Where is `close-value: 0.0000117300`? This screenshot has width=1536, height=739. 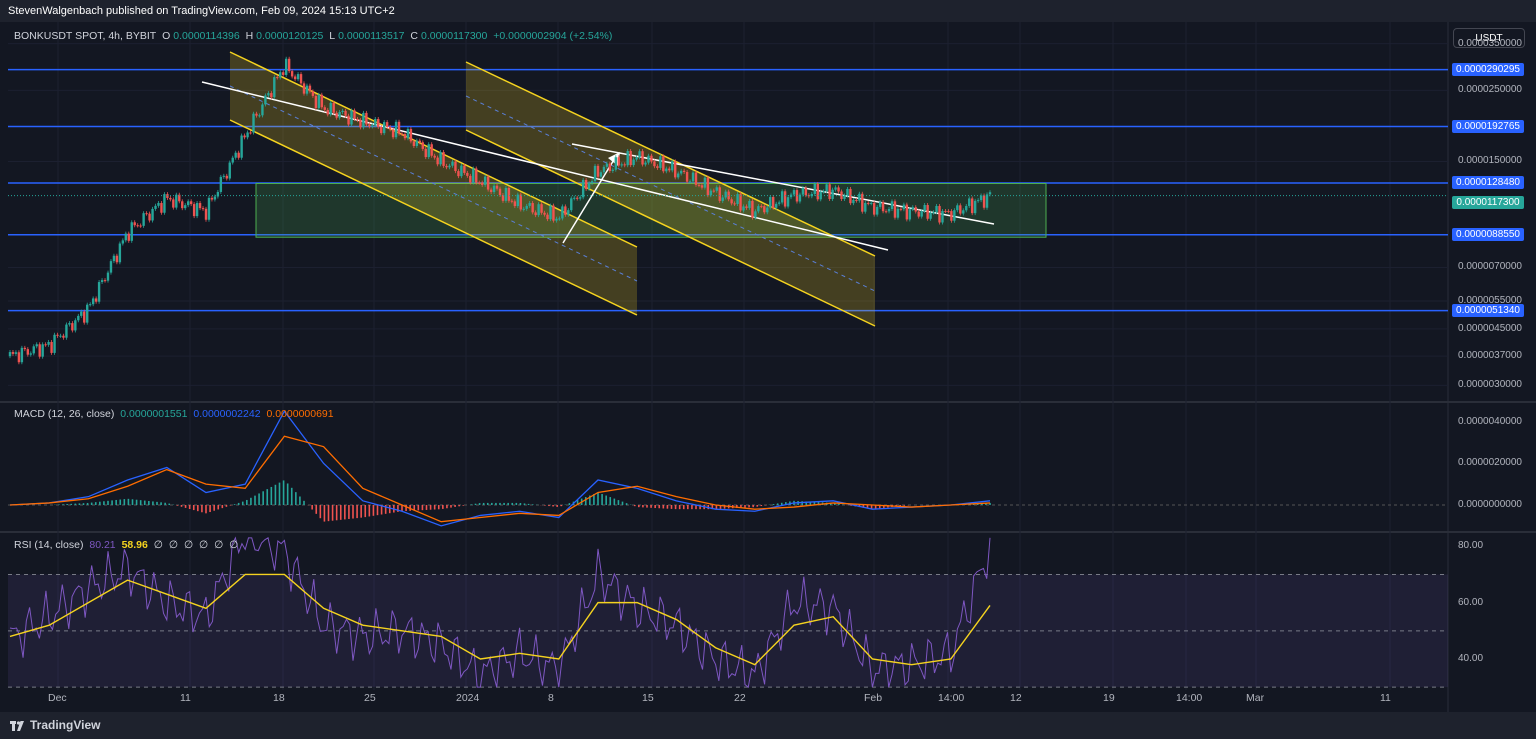 close-value: 0.0000117300 is located at coordinates (454, 36).